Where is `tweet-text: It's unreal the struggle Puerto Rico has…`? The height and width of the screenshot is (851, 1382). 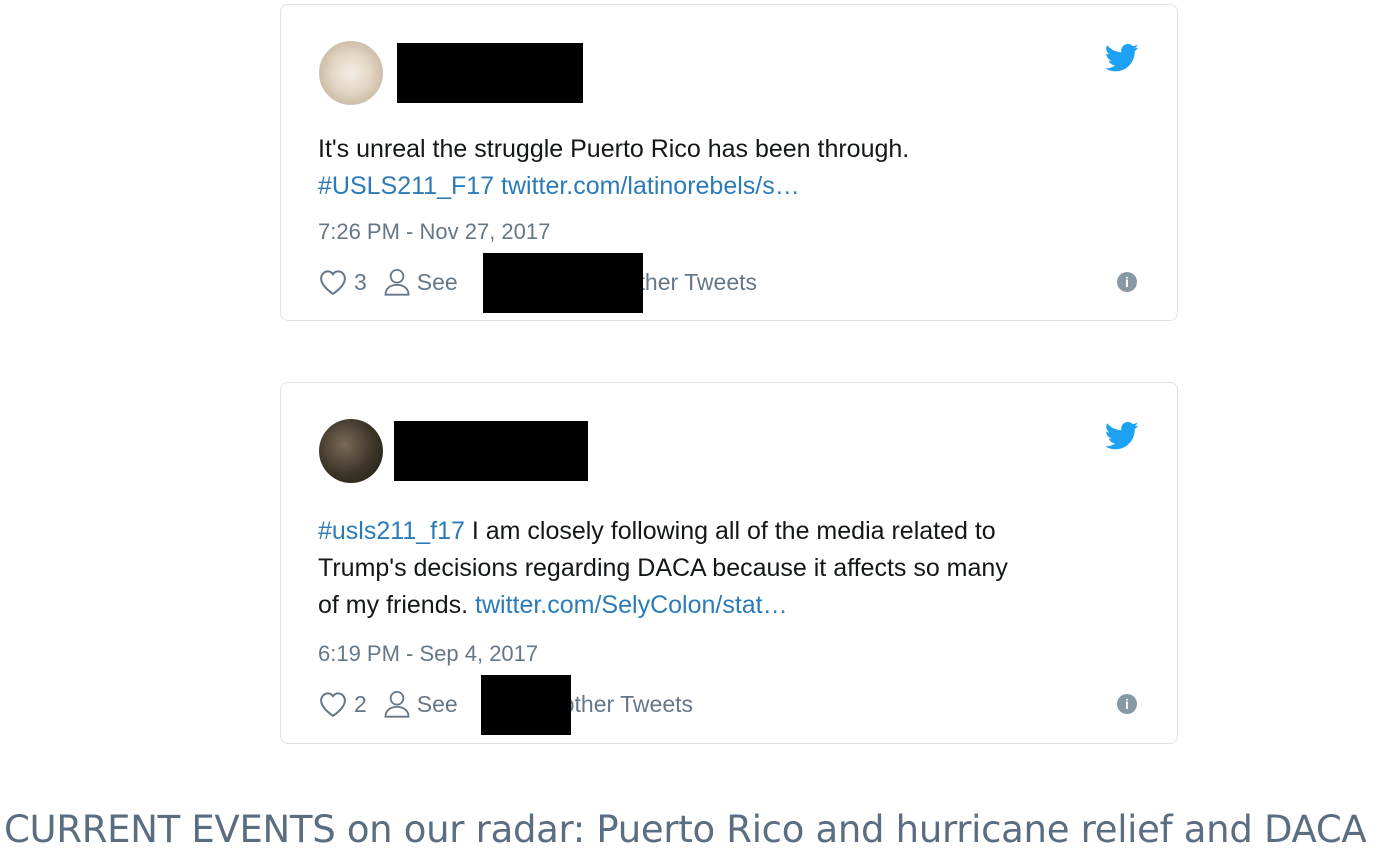
tweet-text: It's unreal the struggle Puerto Rico has… is located at coordinates (613, 168).